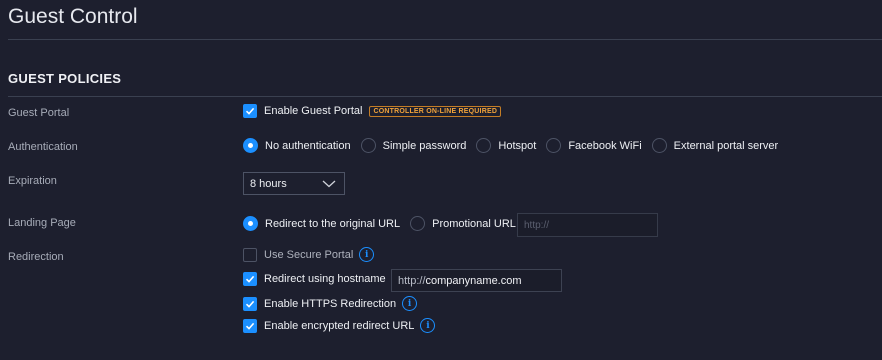 The height and width of the screenshot is (360, 882). I want to click on redirect-using-hostname-checkbox: Redirect using hostname, so click(314, 279).